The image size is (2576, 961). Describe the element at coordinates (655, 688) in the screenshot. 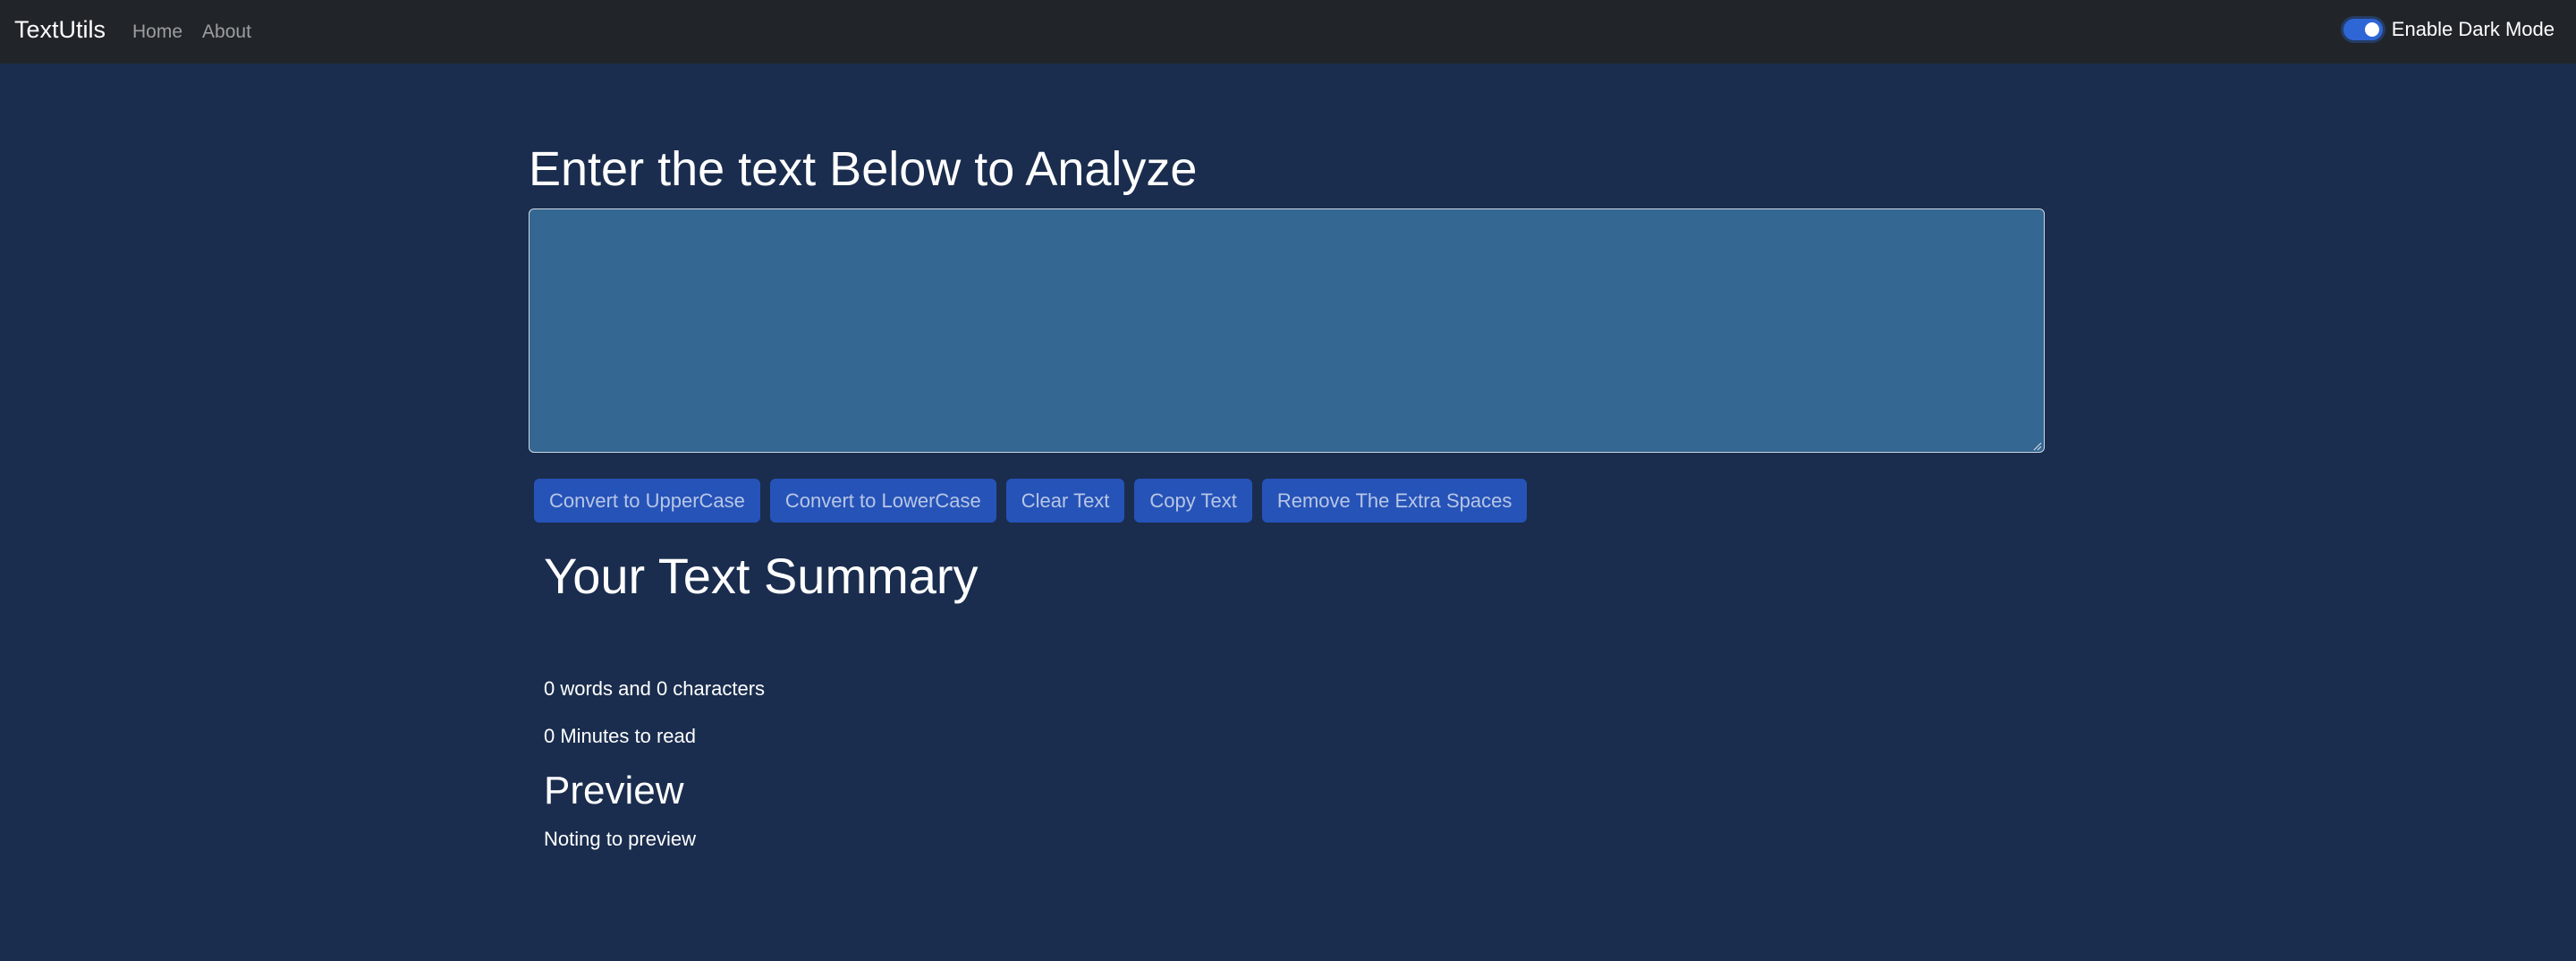

I see `word-char-count: 0 words and 0 characters` at that location.